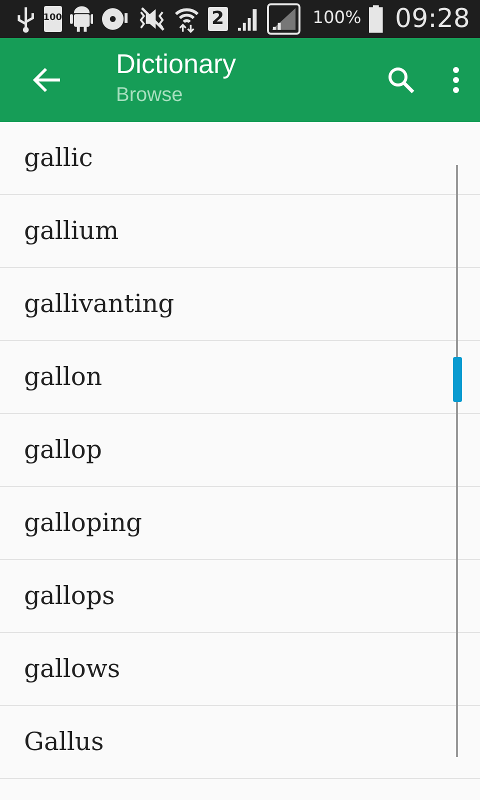  Describe the element at coordinates (150, 95) in the screenshot. I see `app-subtitle: Browse` at that location.